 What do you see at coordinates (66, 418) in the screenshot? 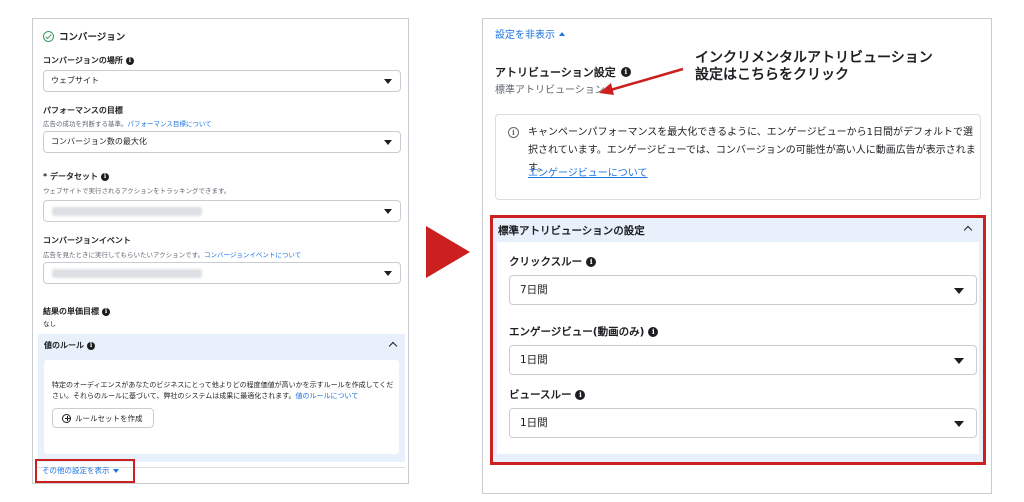
I see `plus-circle-icon` at bounding box center [66, 418].